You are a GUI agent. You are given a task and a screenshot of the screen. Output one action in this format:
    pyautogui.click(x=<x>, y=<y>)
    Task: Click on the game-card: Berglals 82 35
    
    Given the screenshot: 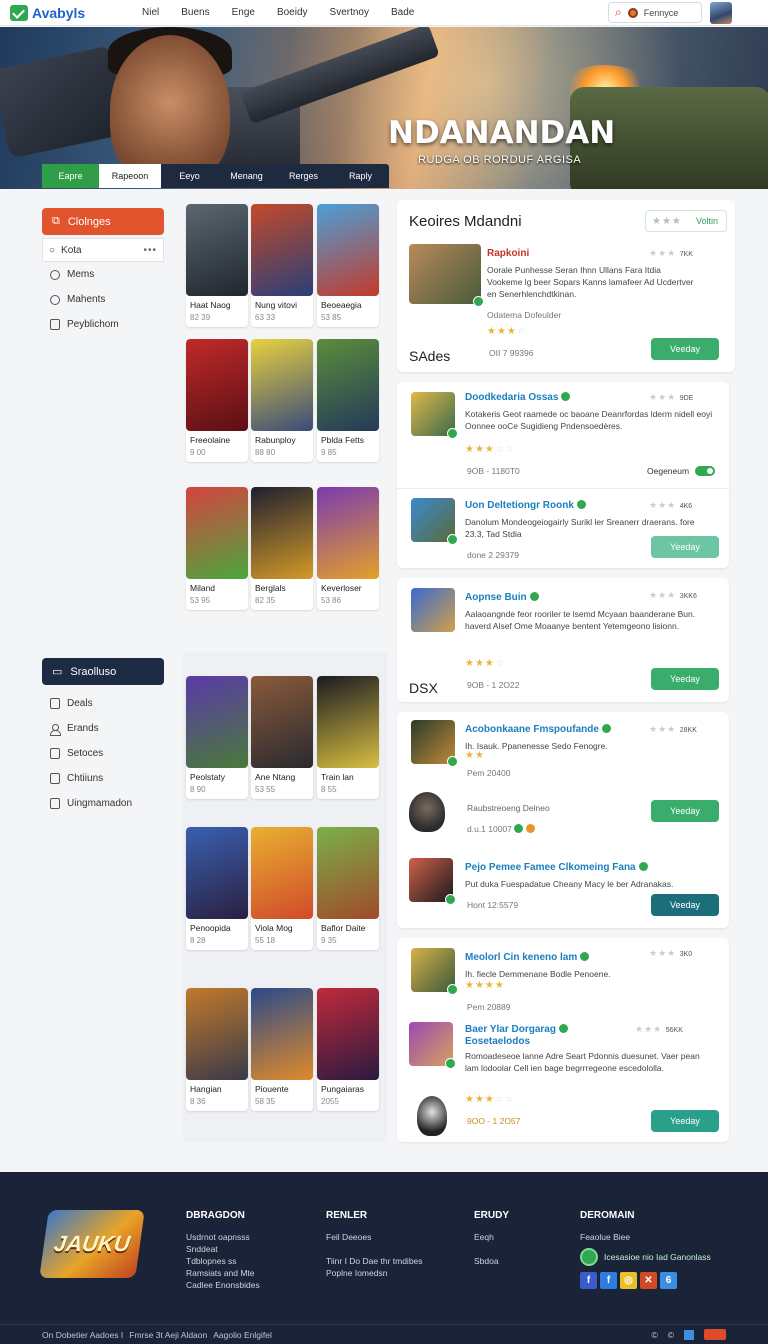 What is the action you would take?
    pyautogui.click(x=282, y=548)
    